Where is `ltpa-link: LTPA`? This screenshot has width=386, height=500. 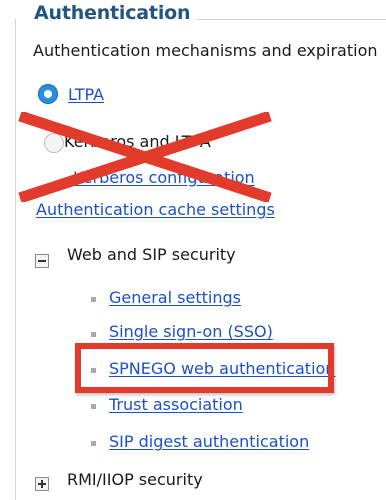 ltpa-link: LTPA is located at coordinates (86, 94).